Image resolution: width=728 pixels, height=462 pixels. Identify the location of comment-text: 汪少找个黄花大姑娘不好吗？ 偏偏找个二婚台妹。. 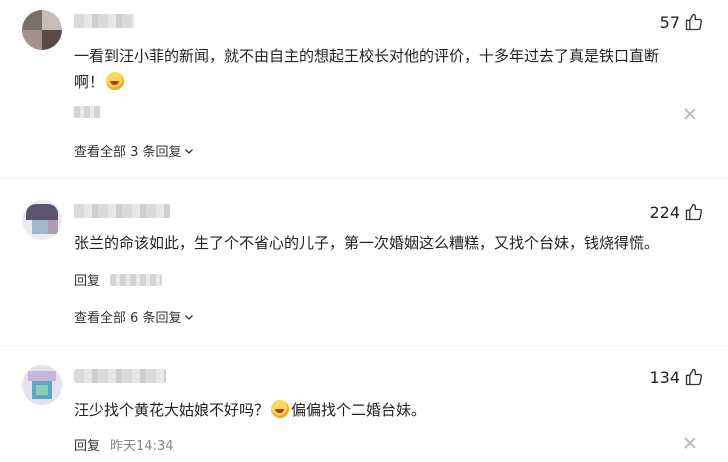
(250, 409).